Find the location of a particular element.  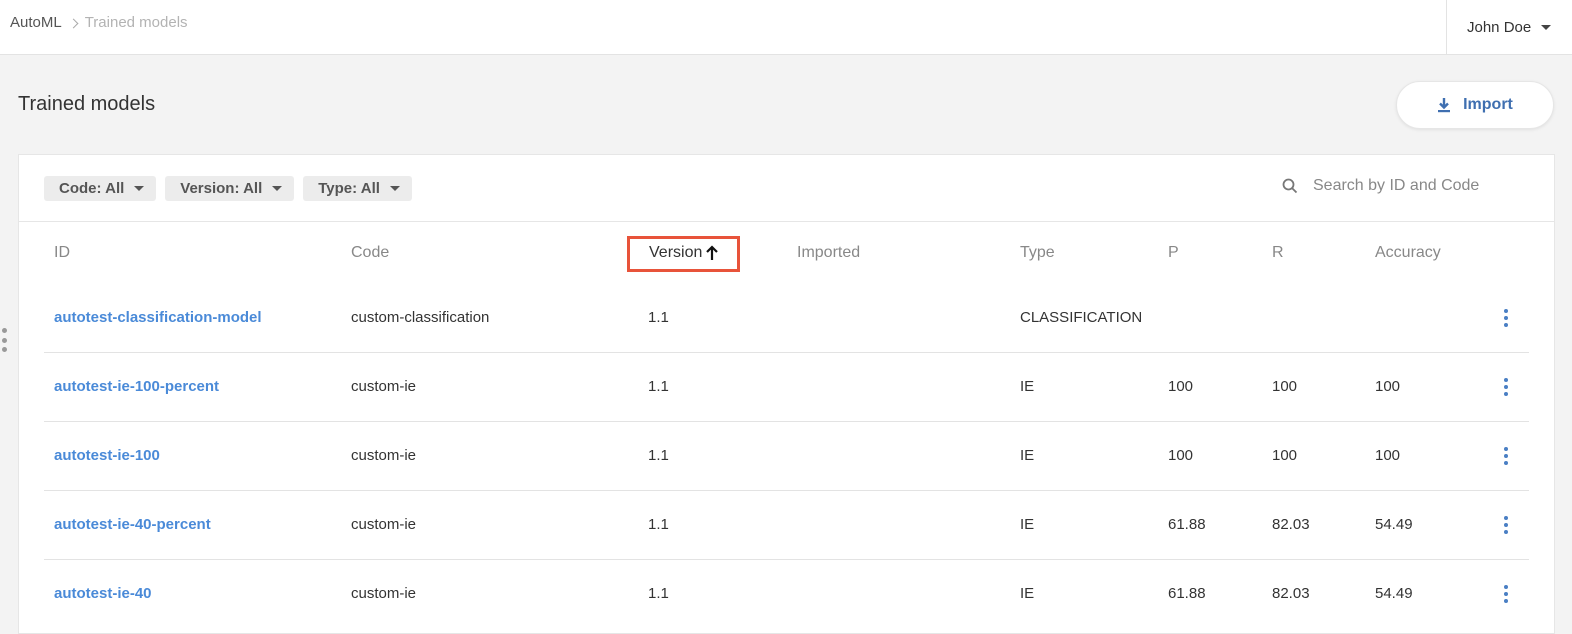

user-menu: John Doe is located at coordinates (1509, 27).